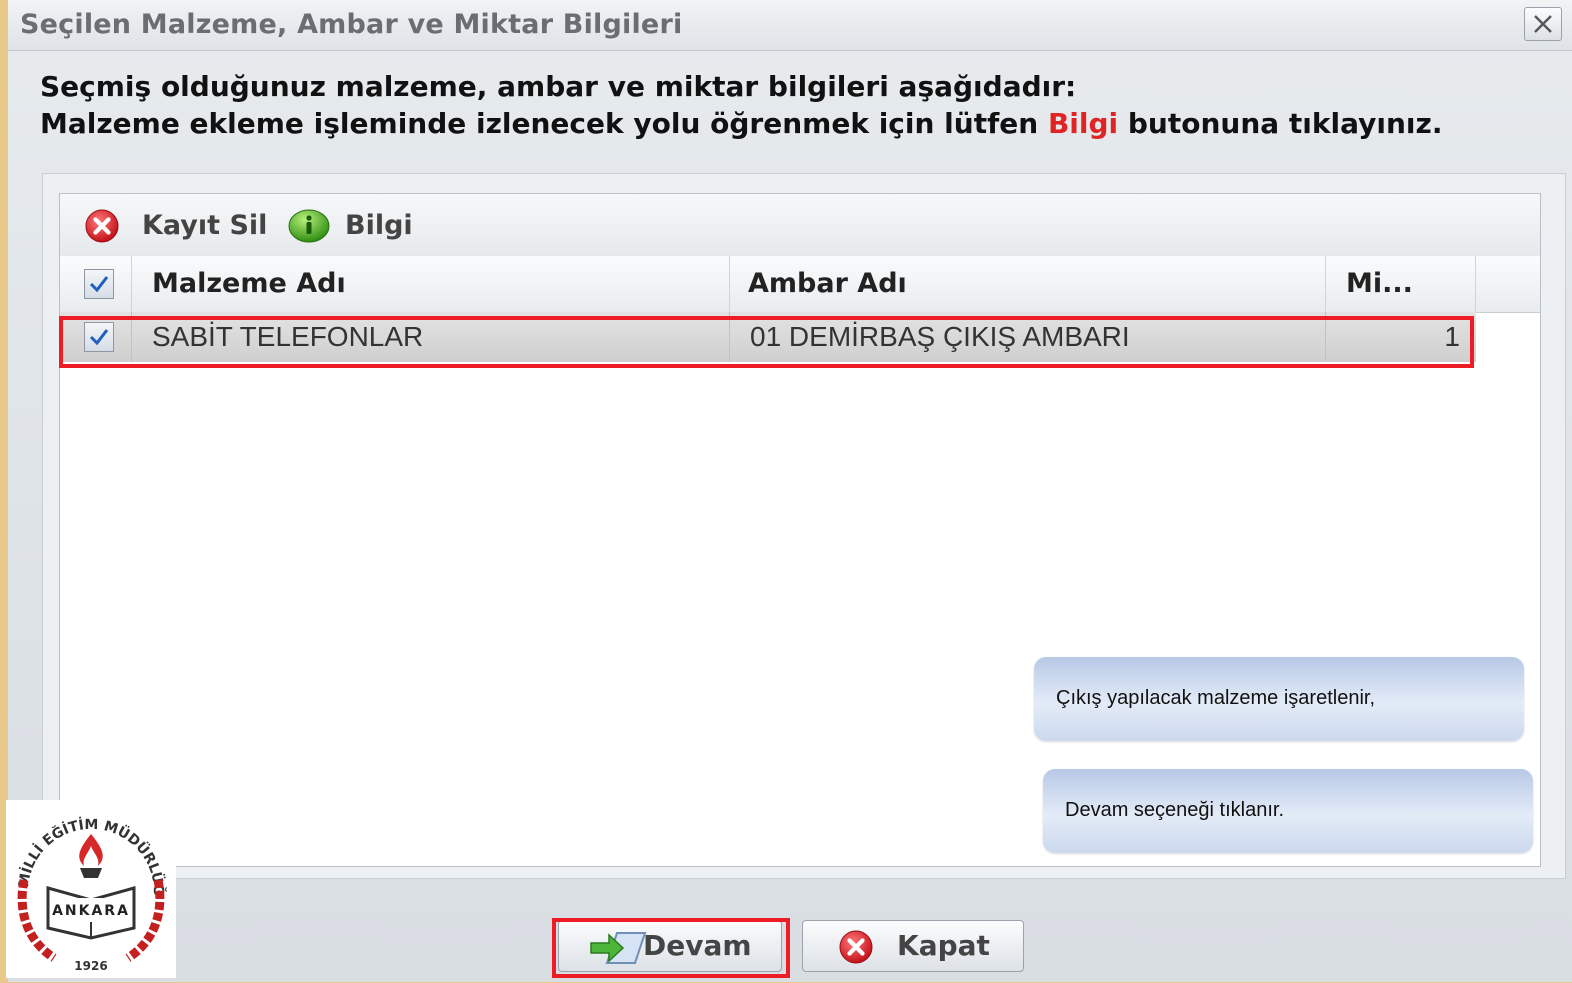 This screenshot has height=983, width=1572. I want to click on grid-toolbar: Kayıt Sil Bilgi, so click(800, 225).